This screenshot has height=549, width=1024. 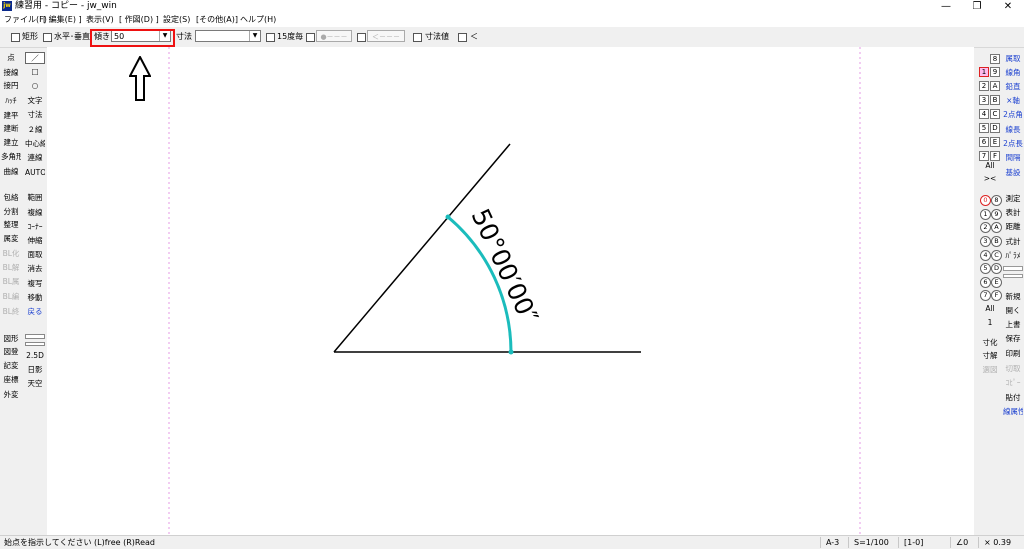 What do you see at coordinates (996, 227) in the screenshot?
I see `layer-10: A` at bounding box center [996, 227].